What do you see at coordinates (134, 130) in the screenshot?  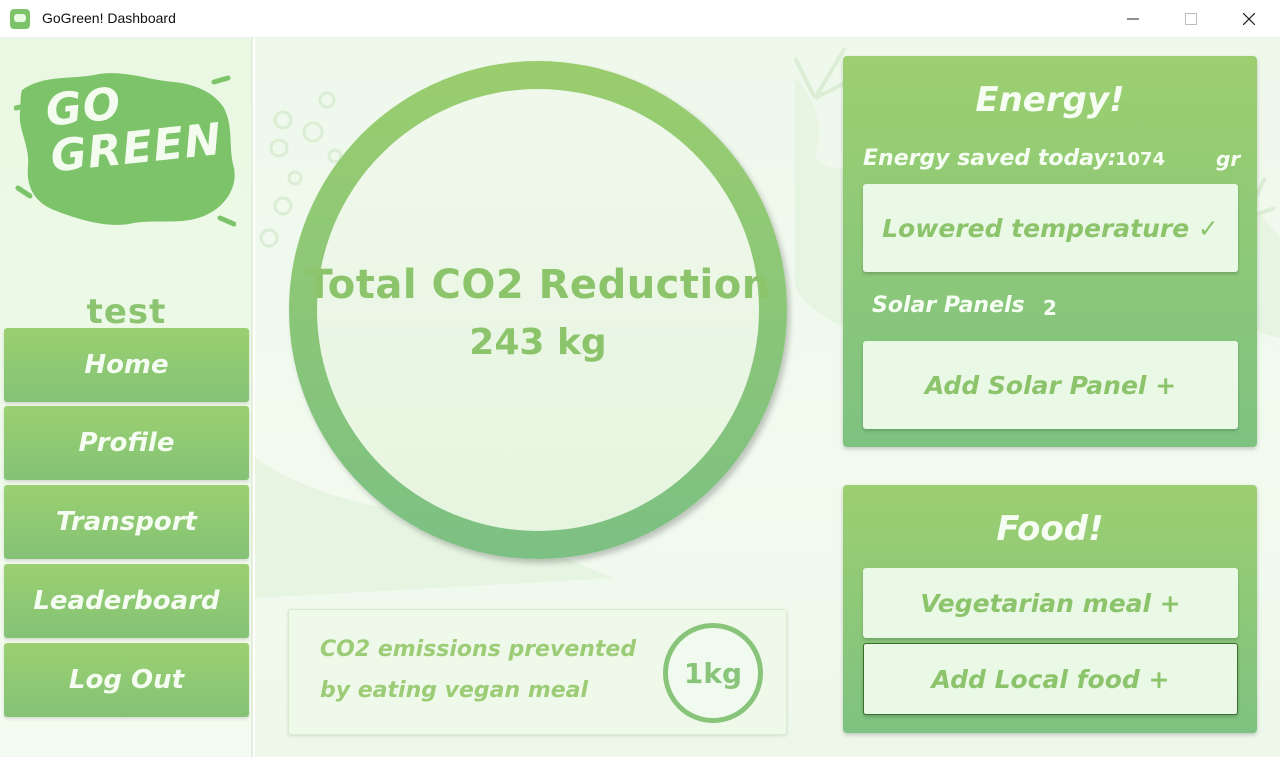 I see `logo-text: GO GREEN` at bounding box center [134, 130].